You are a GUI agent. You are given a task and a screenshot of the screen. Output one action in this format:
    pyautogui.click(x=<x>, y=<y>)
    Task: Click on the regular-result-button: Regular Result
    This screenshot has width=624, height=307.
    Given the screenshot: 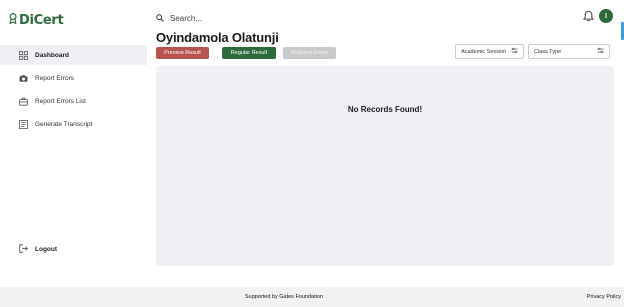 What is the action you would take?
    pyautogui.click(x=249, y=53)
    